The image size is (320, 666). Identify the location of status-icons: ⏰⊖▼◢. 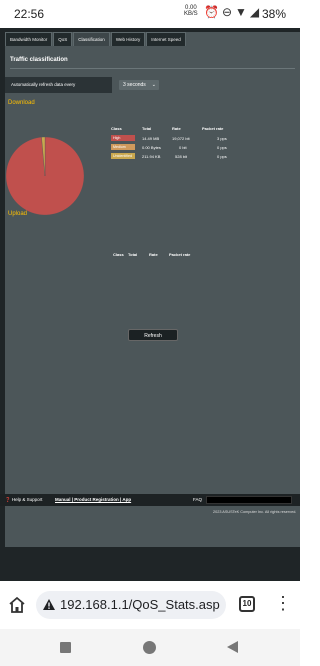
(233, 12).